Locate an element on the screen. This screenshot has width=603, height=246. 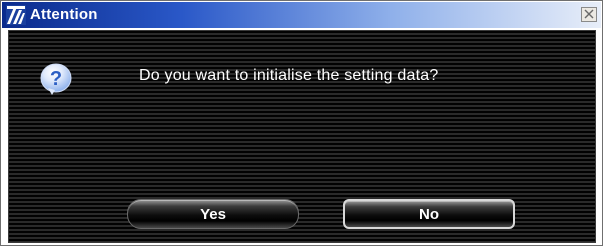
close-button is located at coordinates (589, 14).